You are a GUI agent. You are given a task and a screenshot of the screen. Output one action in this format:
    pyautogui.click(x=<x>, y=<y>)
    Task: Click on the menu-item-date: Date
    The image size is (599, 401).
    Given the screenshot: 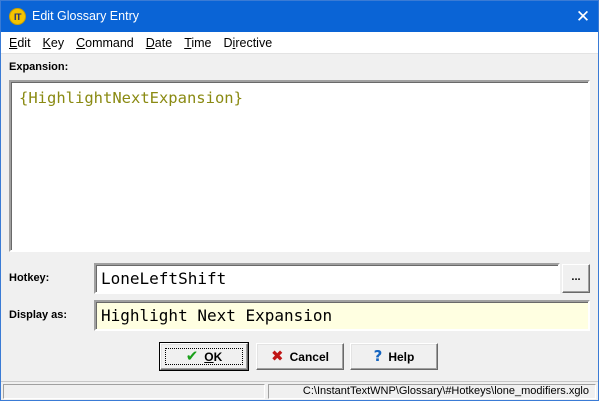 What is the action you would take?
    pyautogui.click(x=159, y=43)
    